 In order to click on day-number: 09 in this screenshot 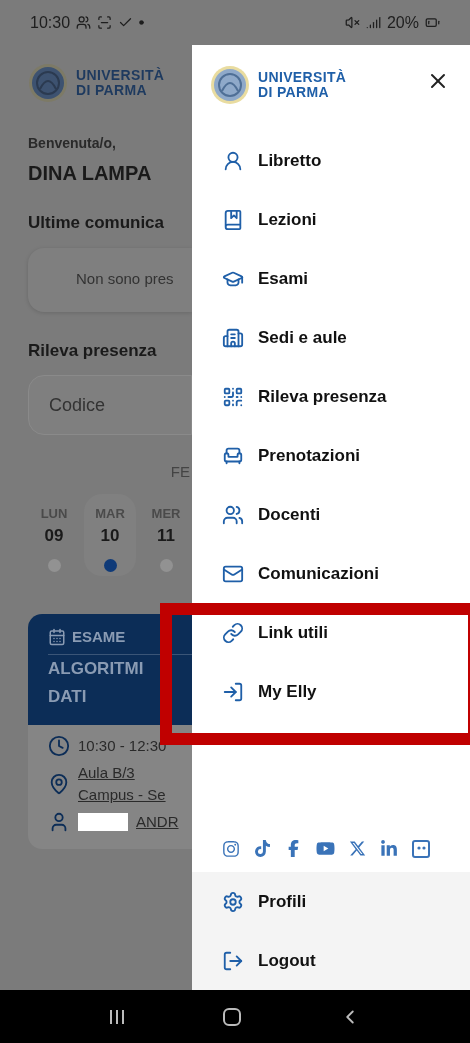, I will do `click(54, 536)`.